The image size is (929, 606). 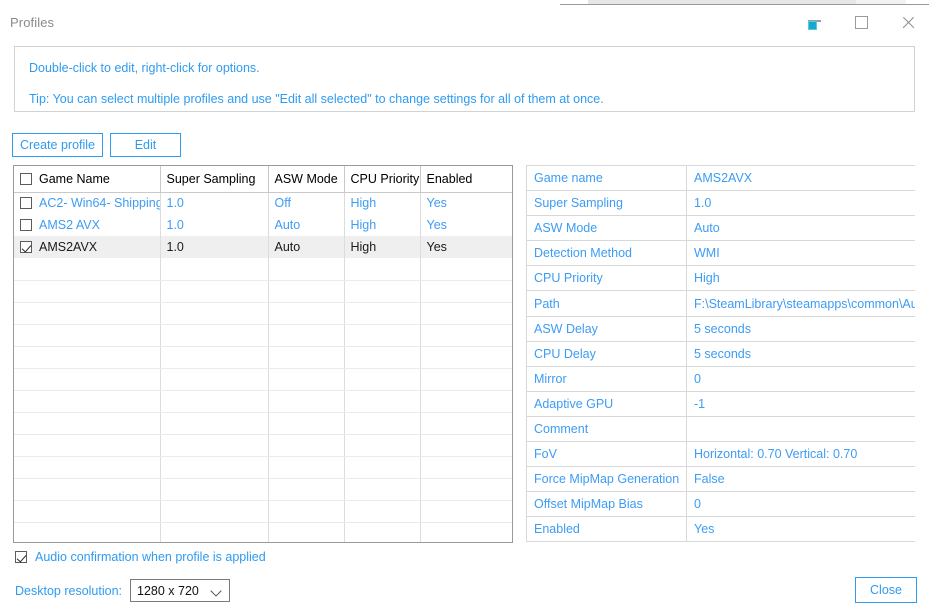 I want to click on desktop-resolution-row: Desktop resolution: 1280 x 720, so click(x=123, y=590).